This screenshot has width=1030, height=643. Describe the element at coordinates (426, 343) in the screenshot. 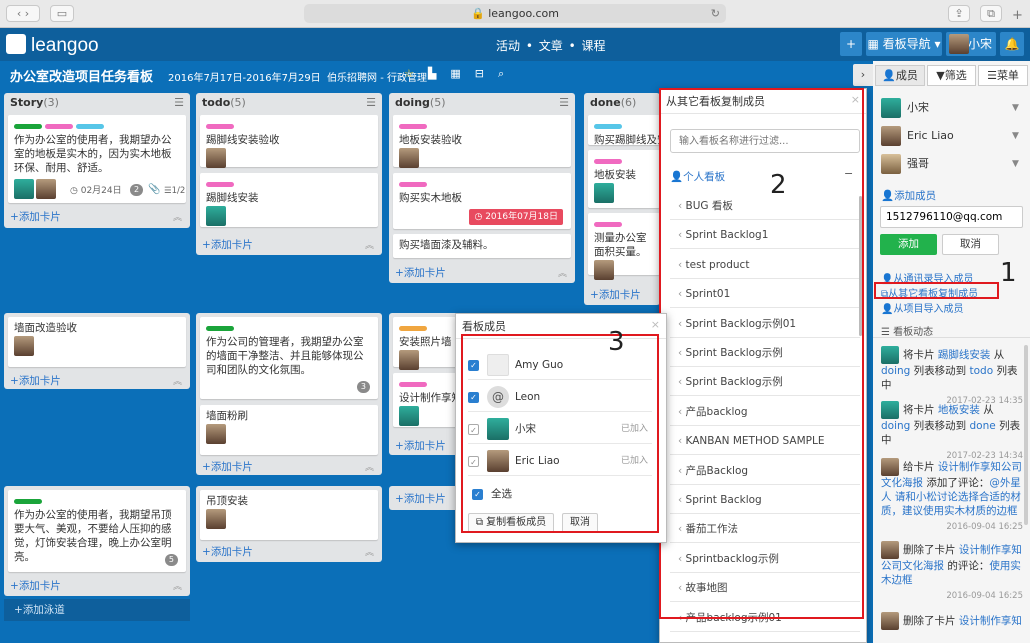

I see `card: 安装照片墙` at that location.